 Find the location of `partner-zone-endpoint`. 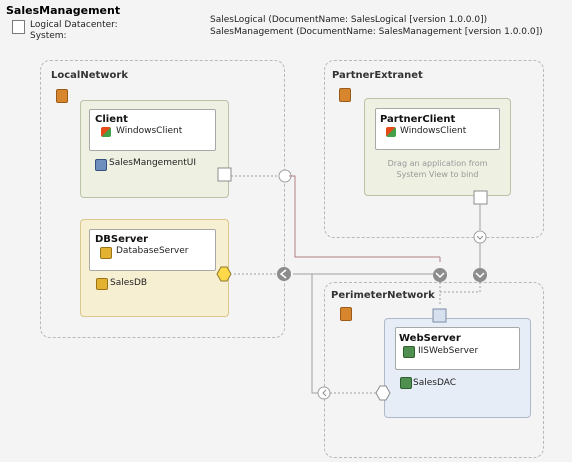

partner-zone-endpoint is located at coordinates (480, 237).